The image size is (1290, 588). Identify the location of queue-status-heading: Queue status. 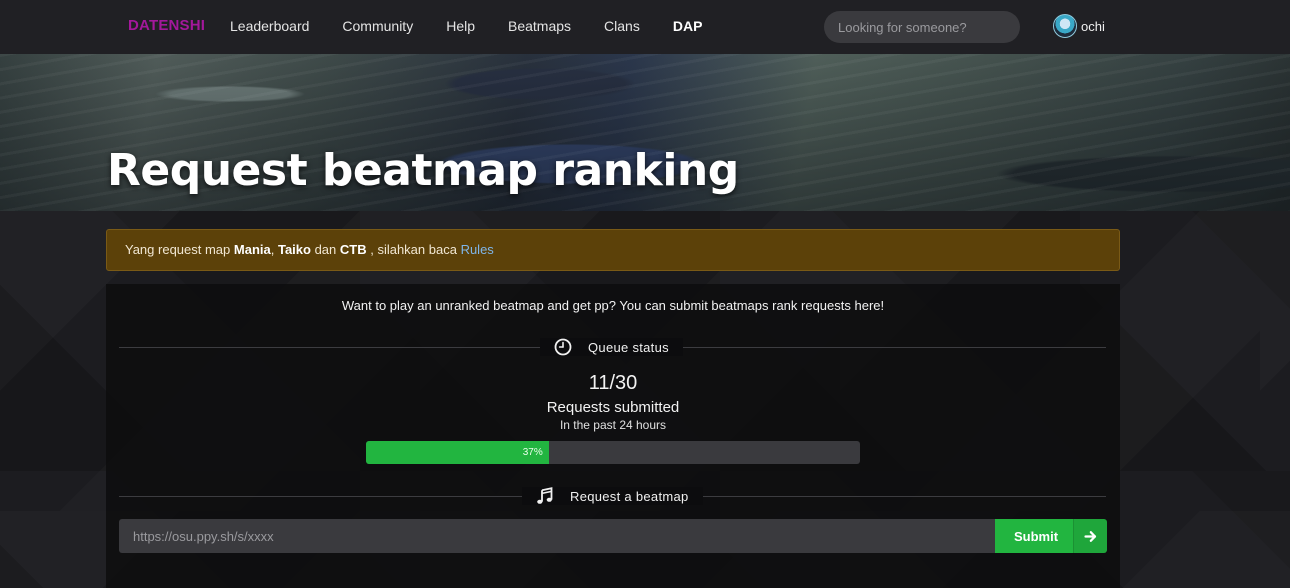
(611, 347).